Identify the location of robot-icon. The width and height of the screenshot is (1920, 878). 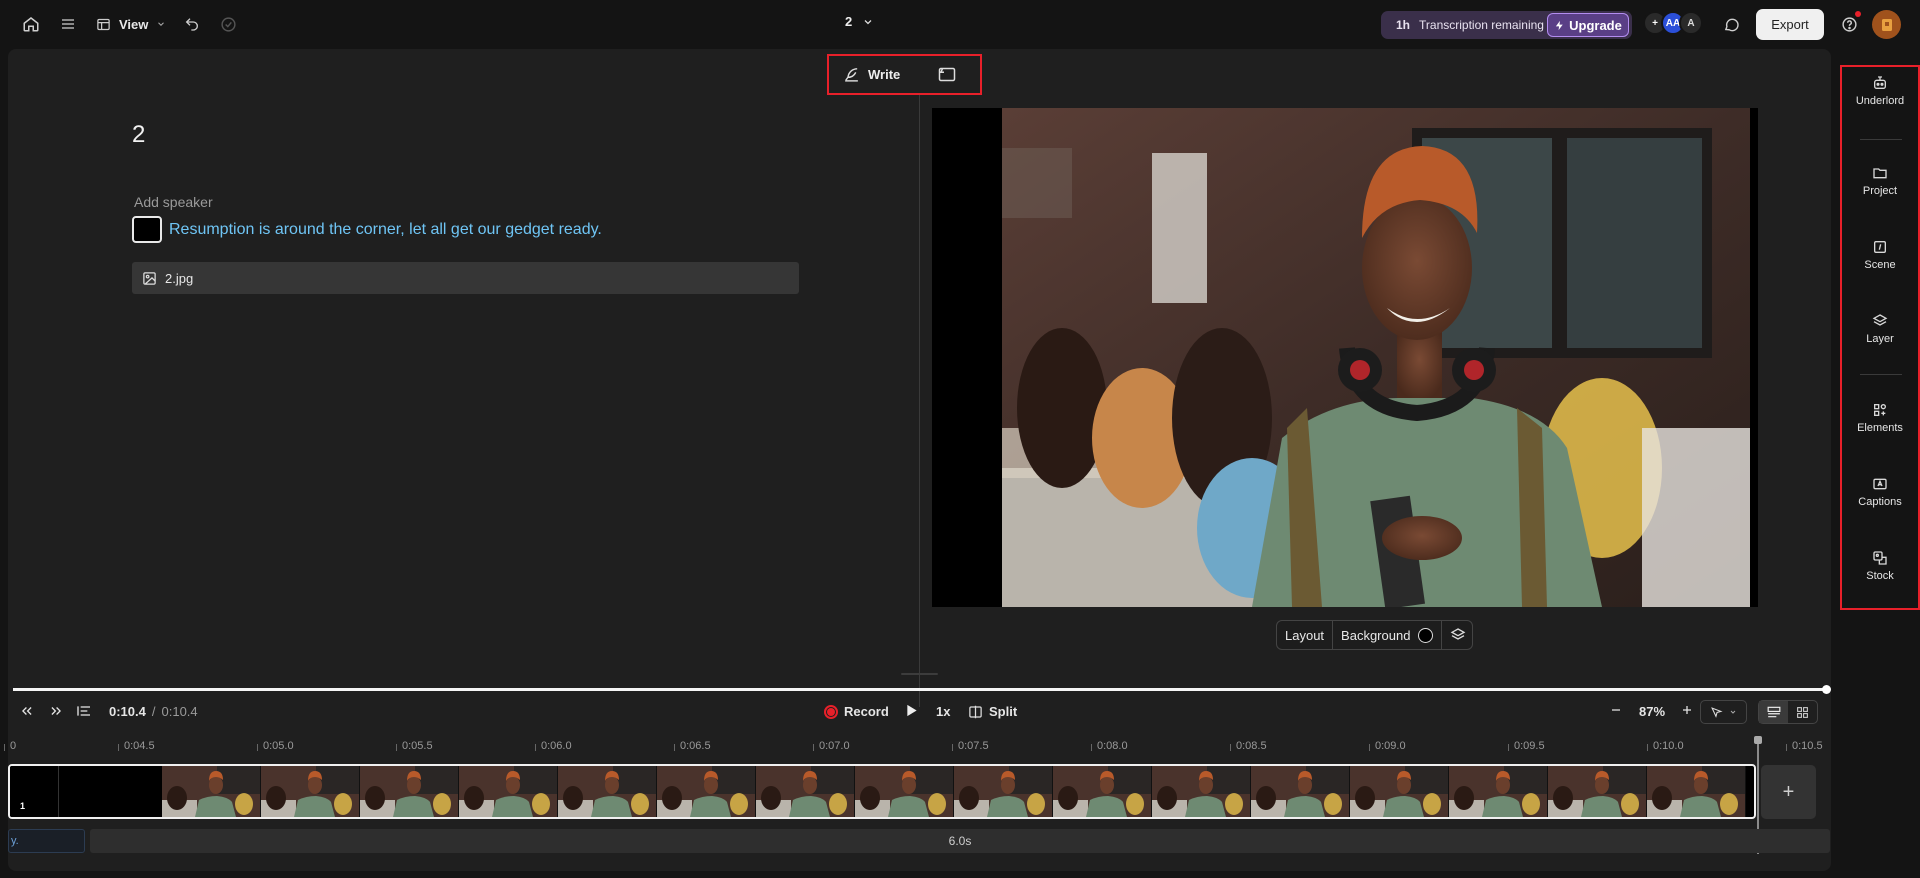
(1880, 82).